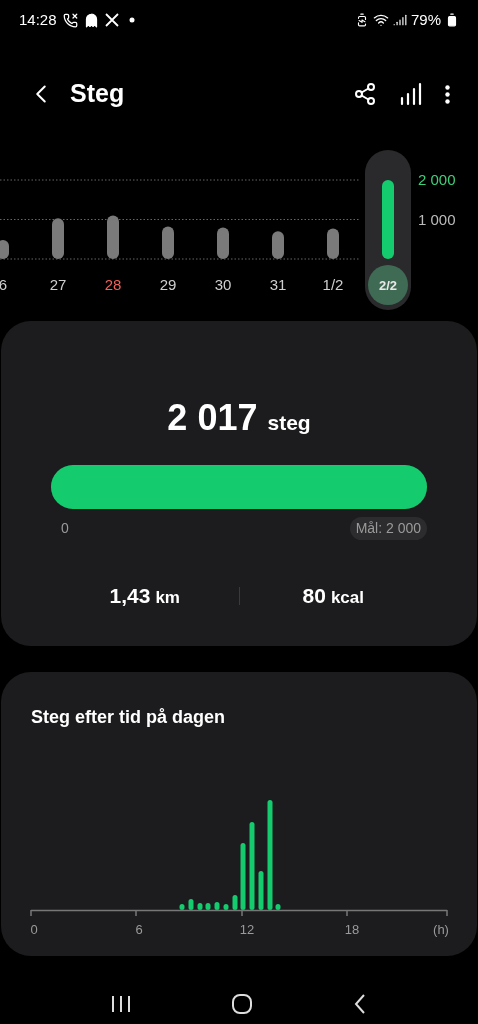  I want to click on battery-percent: 79%, so click(425, 19).